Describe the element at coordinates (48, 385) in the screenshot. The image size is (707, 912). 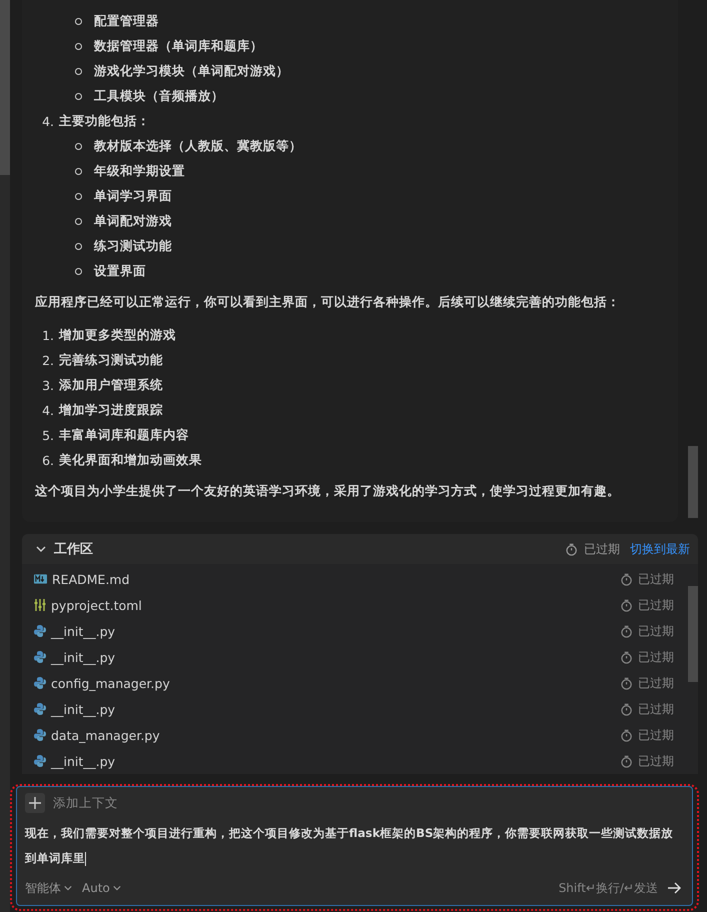
I see `list-number: 3.` at that location.